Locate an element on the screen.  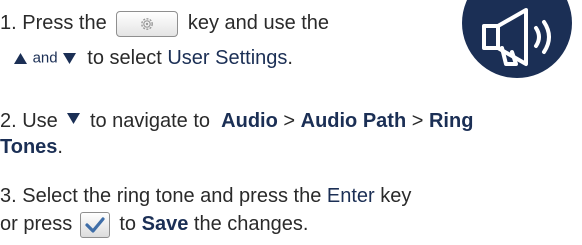
step1-line2: and to select User Settings. is located at coordinates (153, 58).